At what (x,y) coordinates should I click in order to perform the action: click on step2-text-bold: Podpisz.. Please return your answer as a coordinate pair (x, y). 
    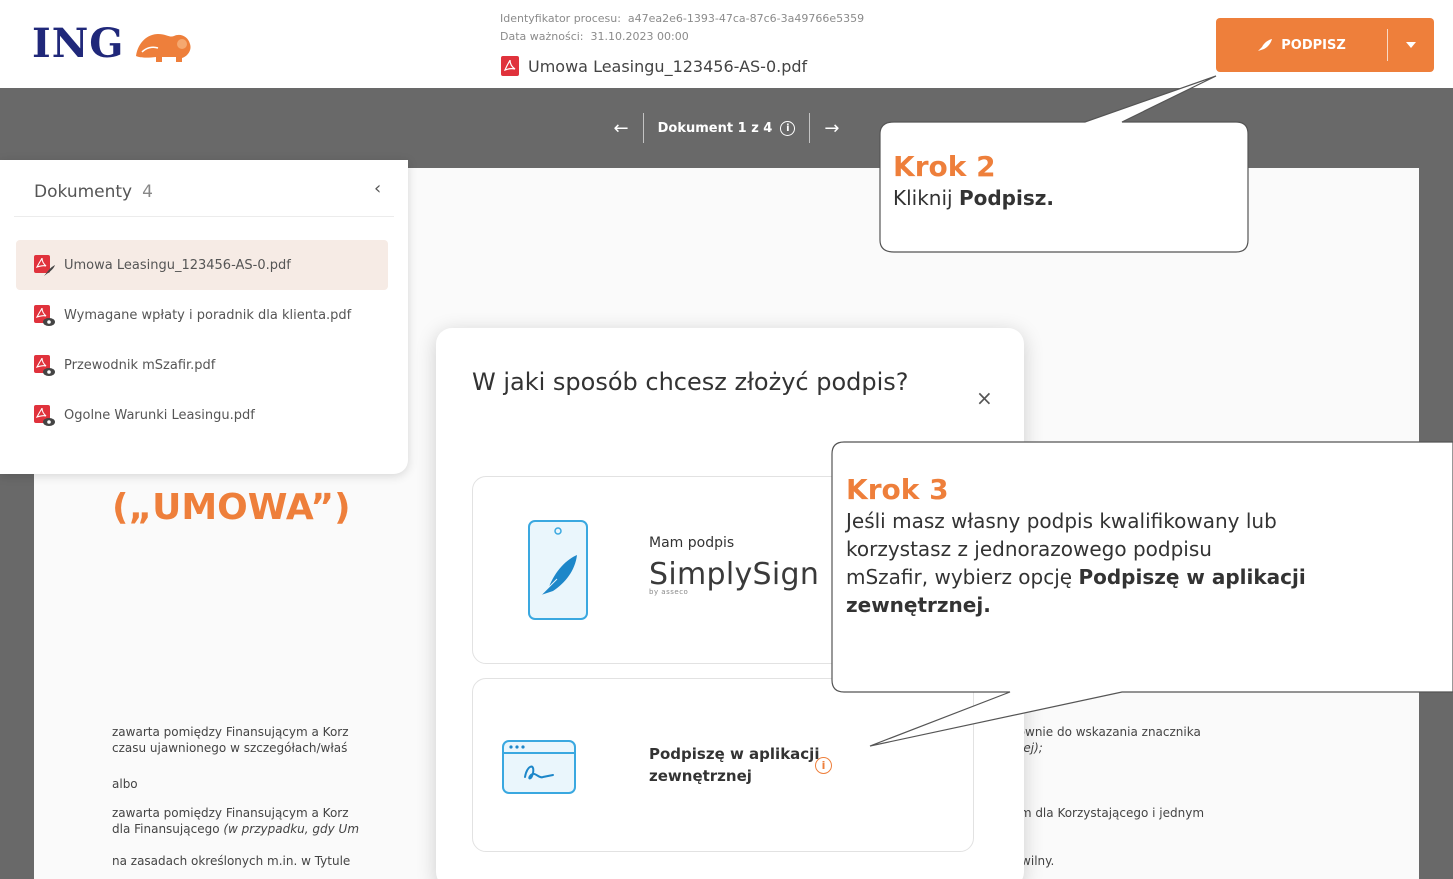
    Looking at the image, I should click on (1006, 198).